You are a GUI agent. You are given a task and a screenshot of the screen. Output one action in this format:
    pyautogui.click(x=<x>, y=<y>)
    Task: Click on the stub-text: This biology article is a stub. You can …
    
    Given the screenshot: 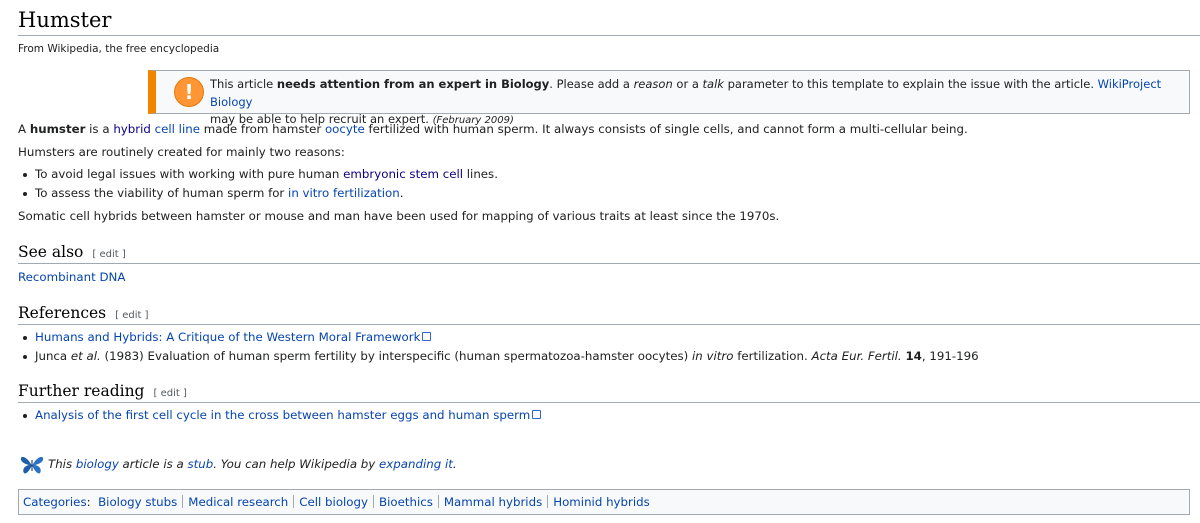 What is the action you would take?
    pyautogui.click(x=252, y=464)
    